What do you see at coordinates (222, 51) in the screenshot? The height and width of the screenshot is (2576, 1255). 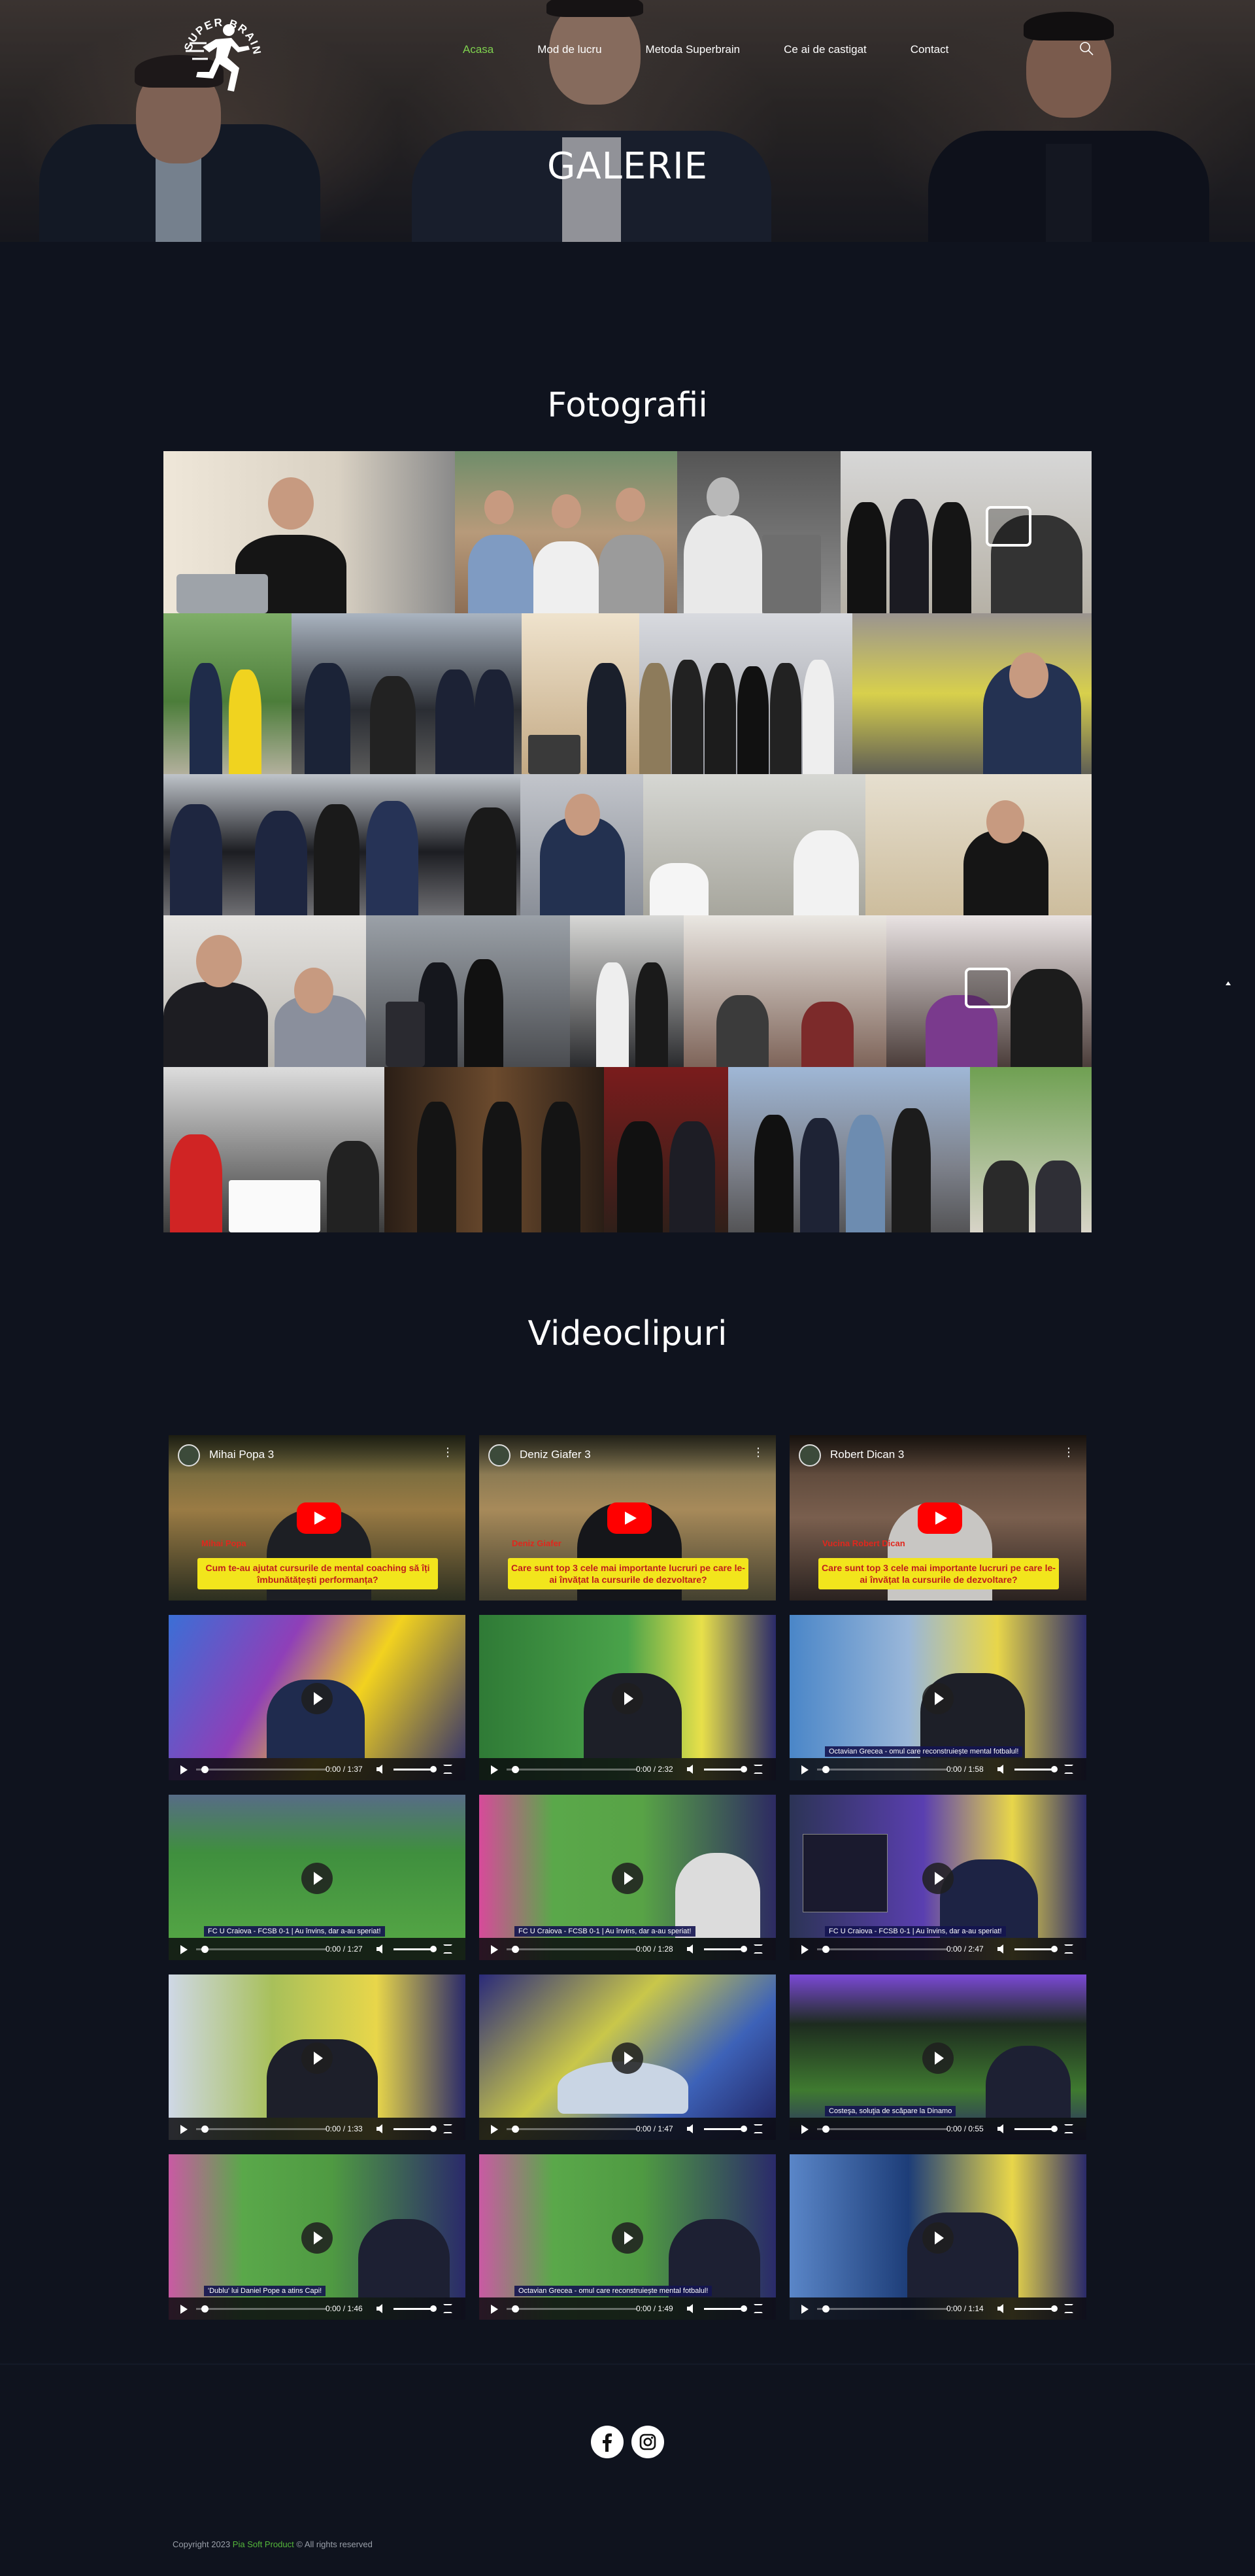 I see `super-brain-logo: SUPER BRAIN` at bounding box center [222, 51].